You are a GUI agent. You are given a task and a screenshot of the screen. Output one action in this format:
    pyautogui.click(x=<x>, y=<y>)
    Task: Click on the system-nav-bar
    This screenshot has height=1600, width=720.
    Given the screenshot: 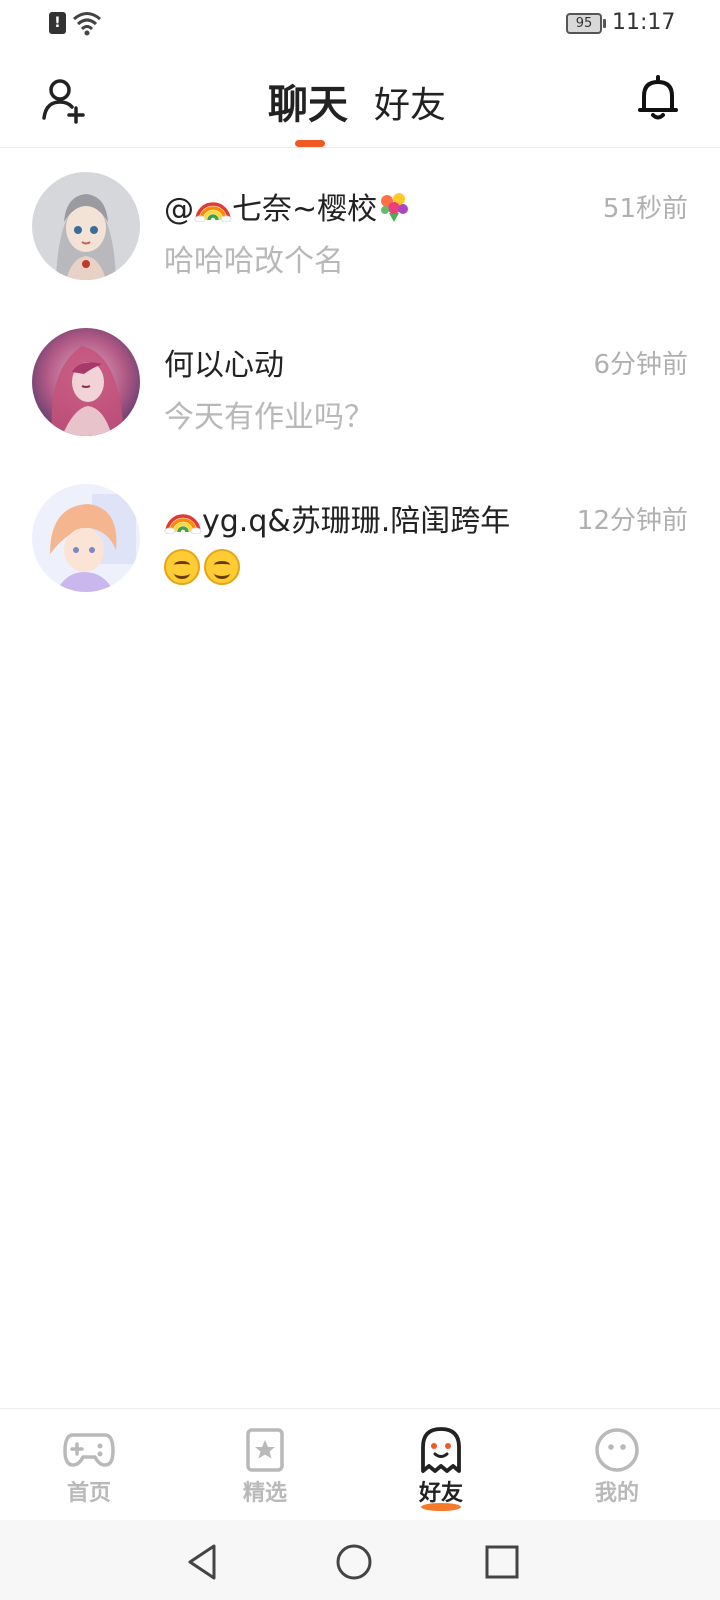 What is the action you would take?
    pyautogui.click(x=360, y=1560)
    